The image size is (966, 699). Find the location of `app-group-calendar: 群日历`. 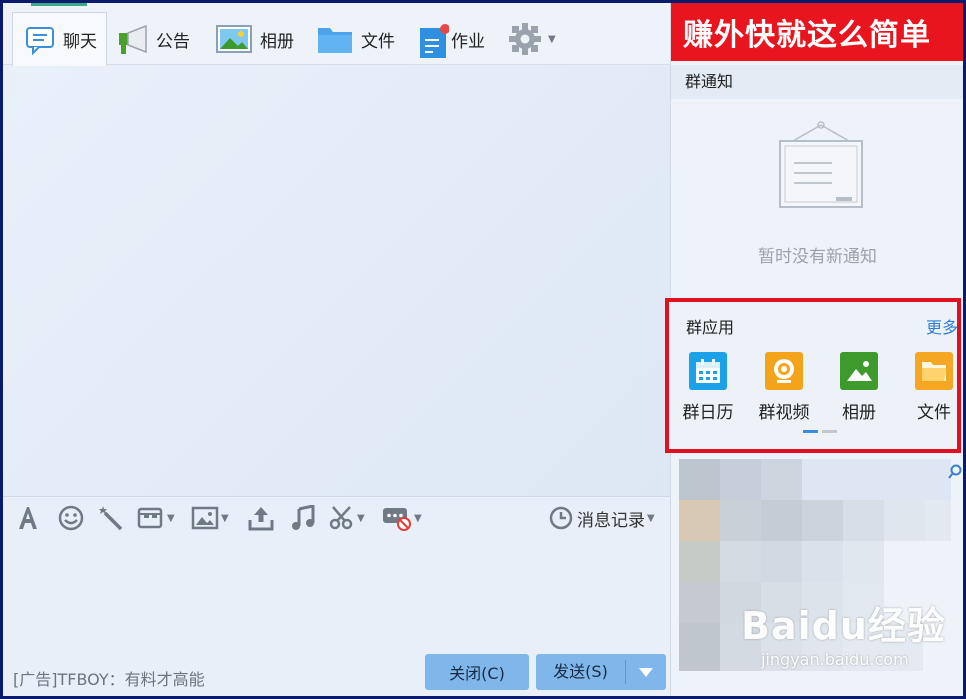

app-group-calendar: 群日历 is located at coordinates (708, 387).